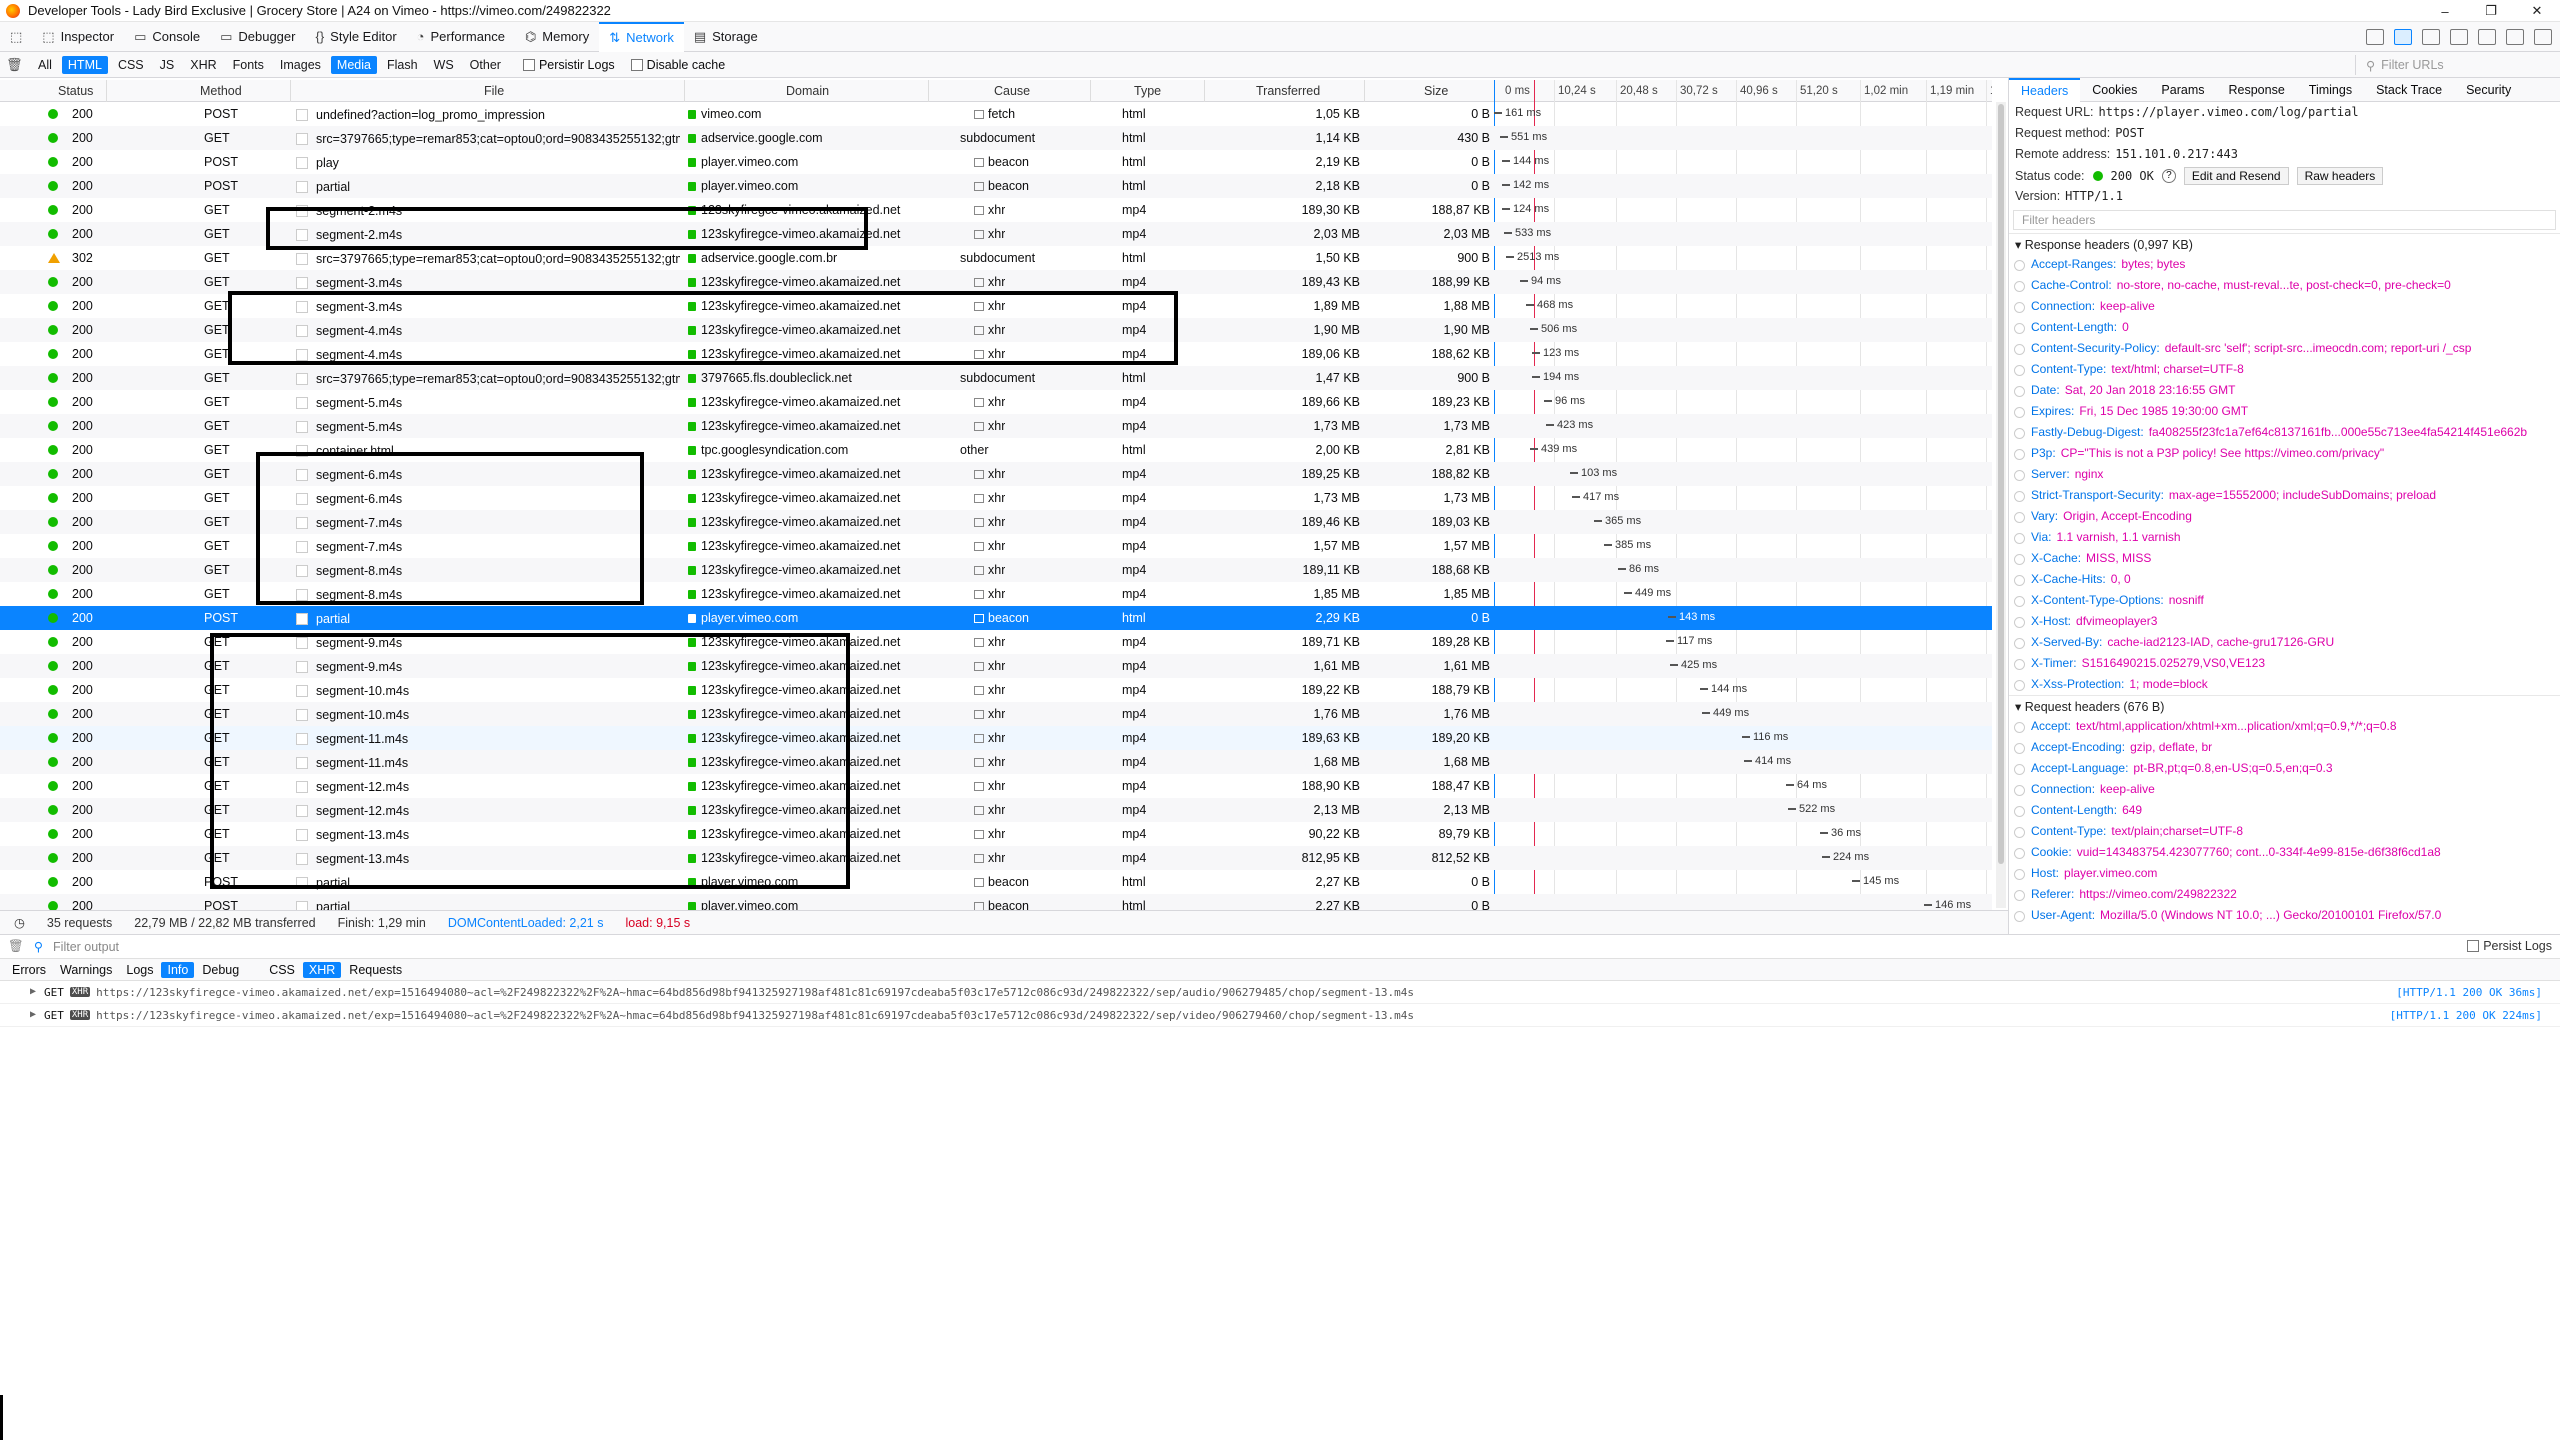 This screenshot has height=1440, width=2560. Describe the element at coordinates (2509, 946) in the screenshot. I see `console-persist-logs: Persist Logs` at that location.